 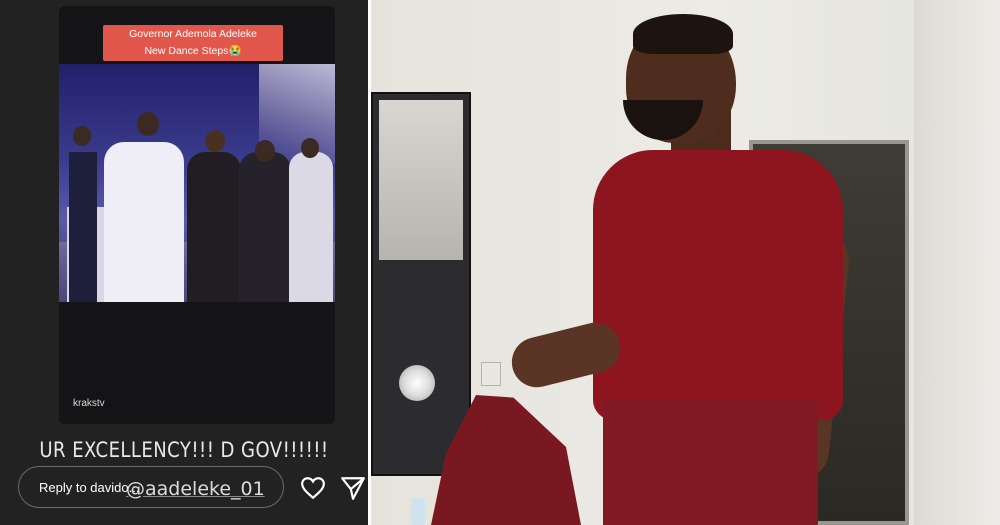 I want to click on caption-line-2: New Dance Steps😭, so click(x=193, y=51).